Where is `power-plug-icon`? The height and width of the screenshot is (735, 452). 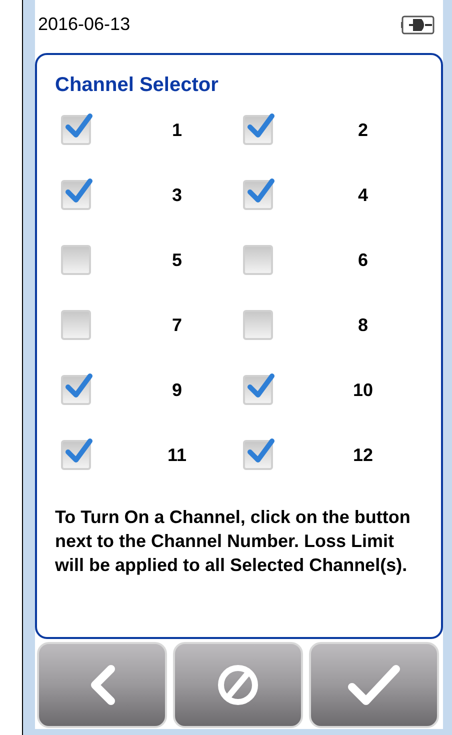 power-plug-icon is located at coordinates (418, 24).